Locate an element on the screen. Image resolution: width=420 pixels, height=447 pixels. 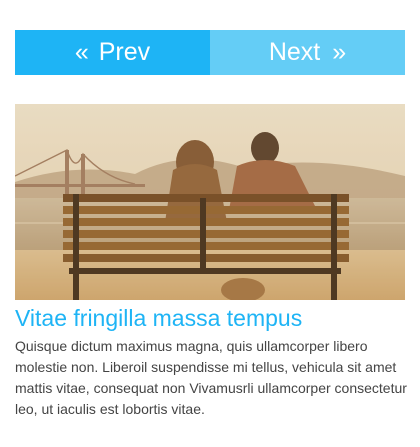
prev-button: « Prev is located at coordinates (112, 52).